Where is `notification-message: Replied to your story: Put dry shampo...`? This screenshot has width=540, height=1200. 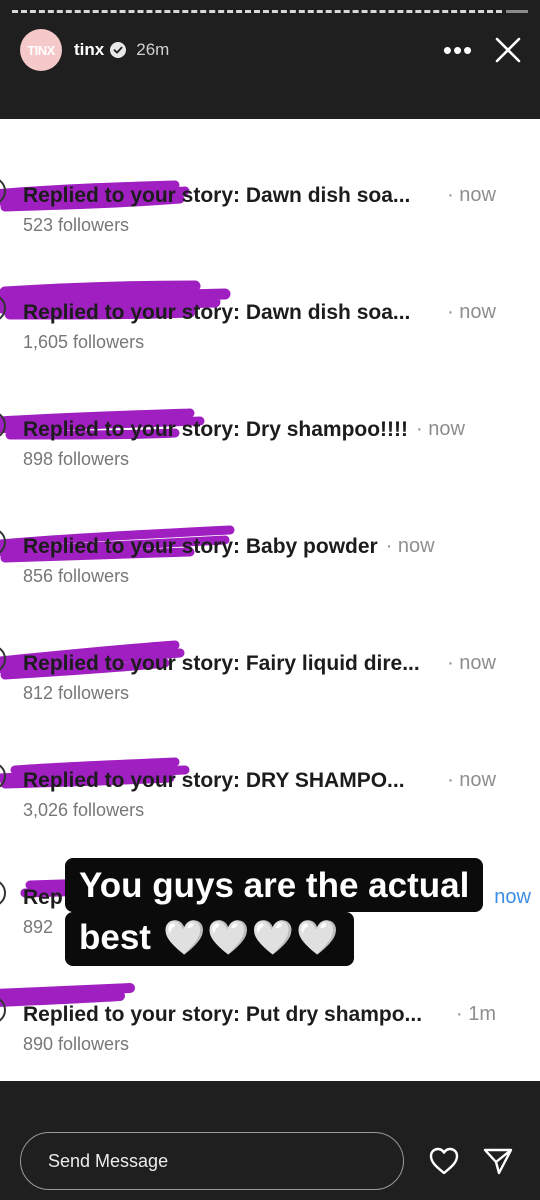 notification-message: Replied to your story: Put dry shampo... is located at coordinates (223, 1014).